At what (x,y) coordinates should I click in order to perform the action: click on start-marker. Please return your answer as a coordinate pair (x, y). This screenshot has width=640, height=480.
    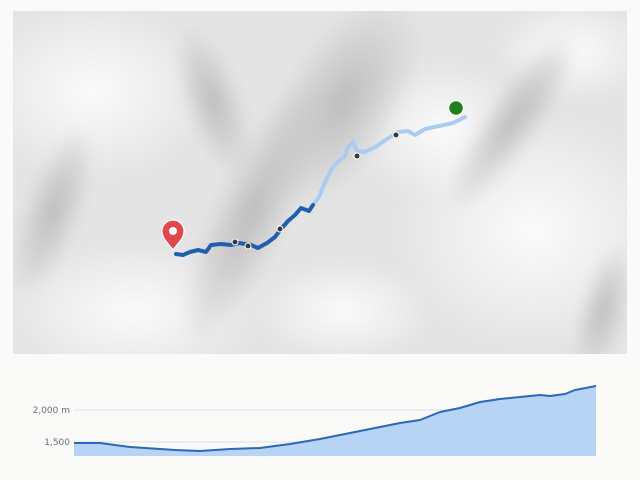
    Looking at the image, I should click on (456, 108).